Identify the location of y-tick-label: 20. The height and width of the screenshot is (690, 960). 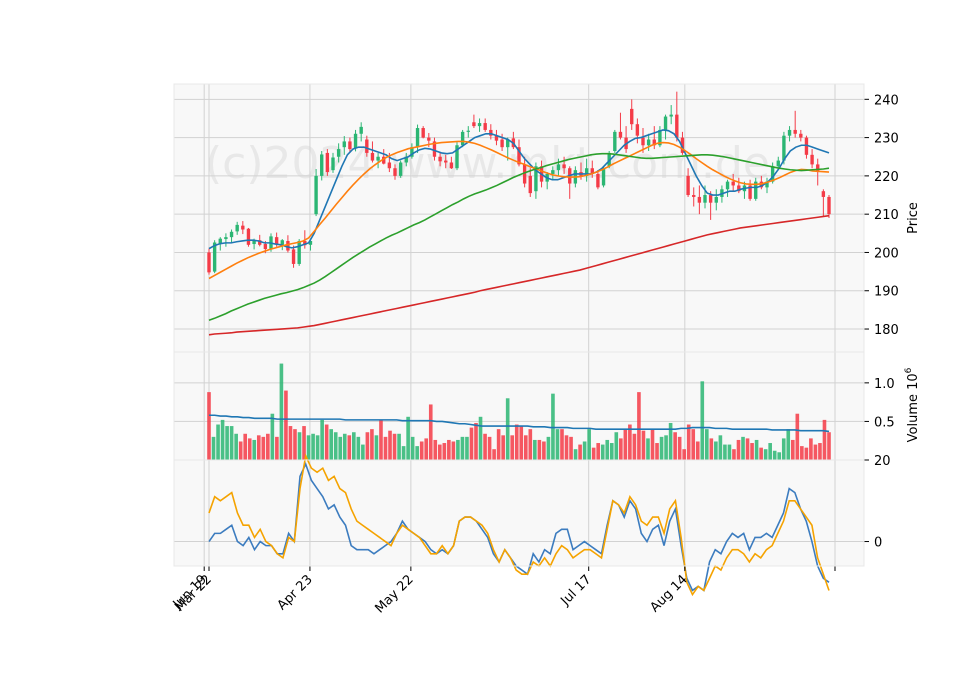
(882, 461).